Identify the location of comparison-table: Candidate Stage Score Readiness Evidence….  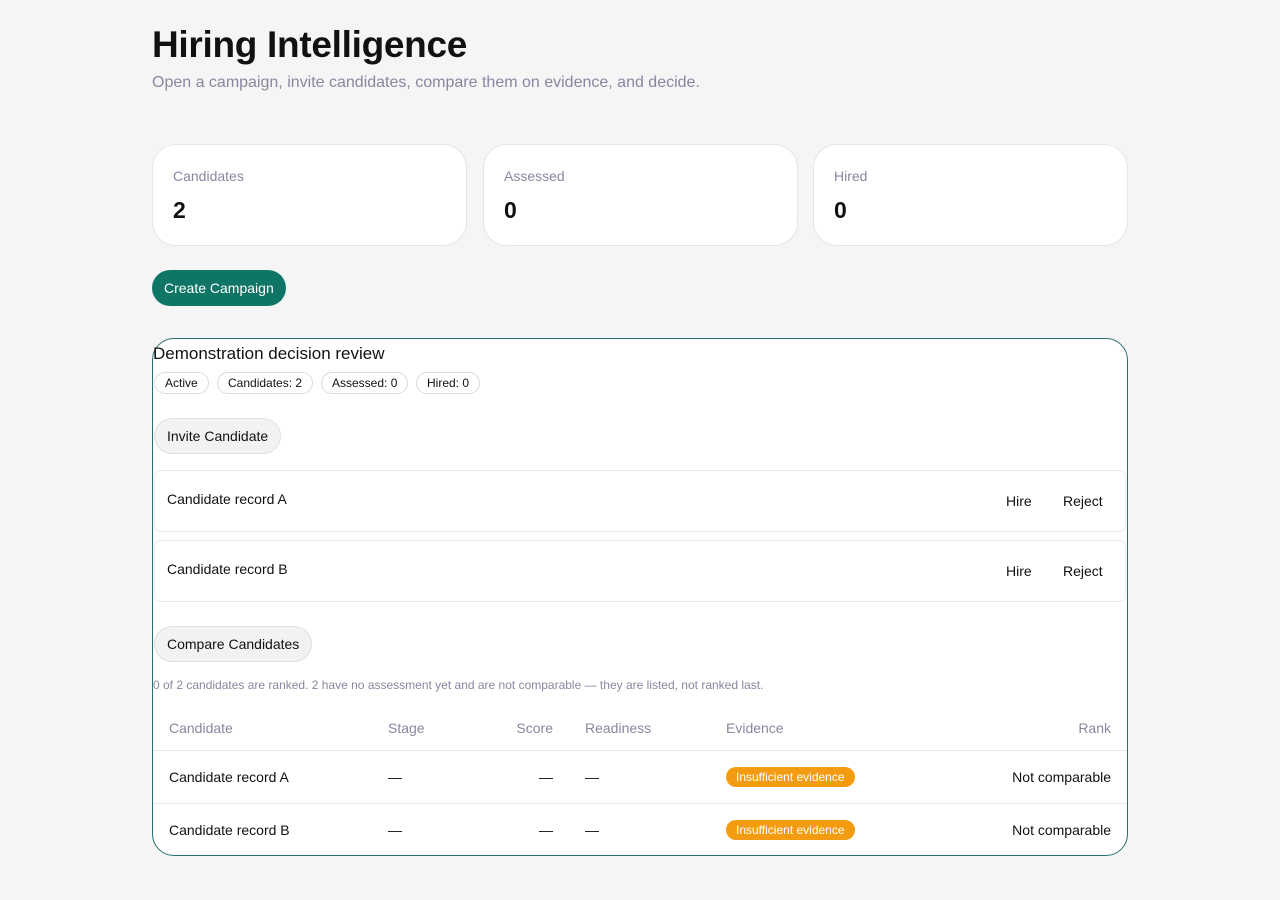
(640, 781).